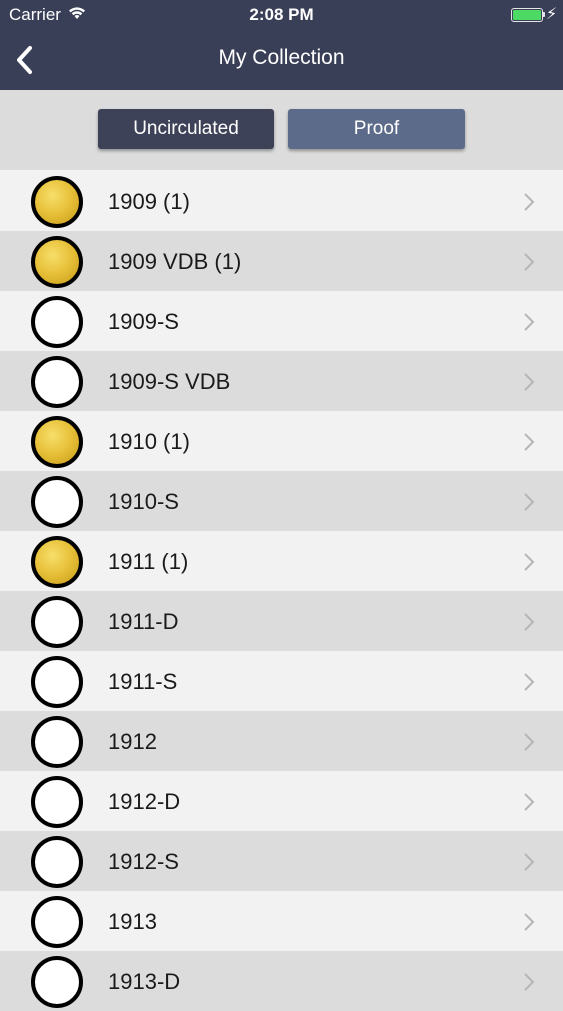 This screenshot has width=563, height=1011. What do you see at coordinates (143, 681) in the screenshot?
I see `list-item-label: 1911-S` at bounding box center [143, 681].